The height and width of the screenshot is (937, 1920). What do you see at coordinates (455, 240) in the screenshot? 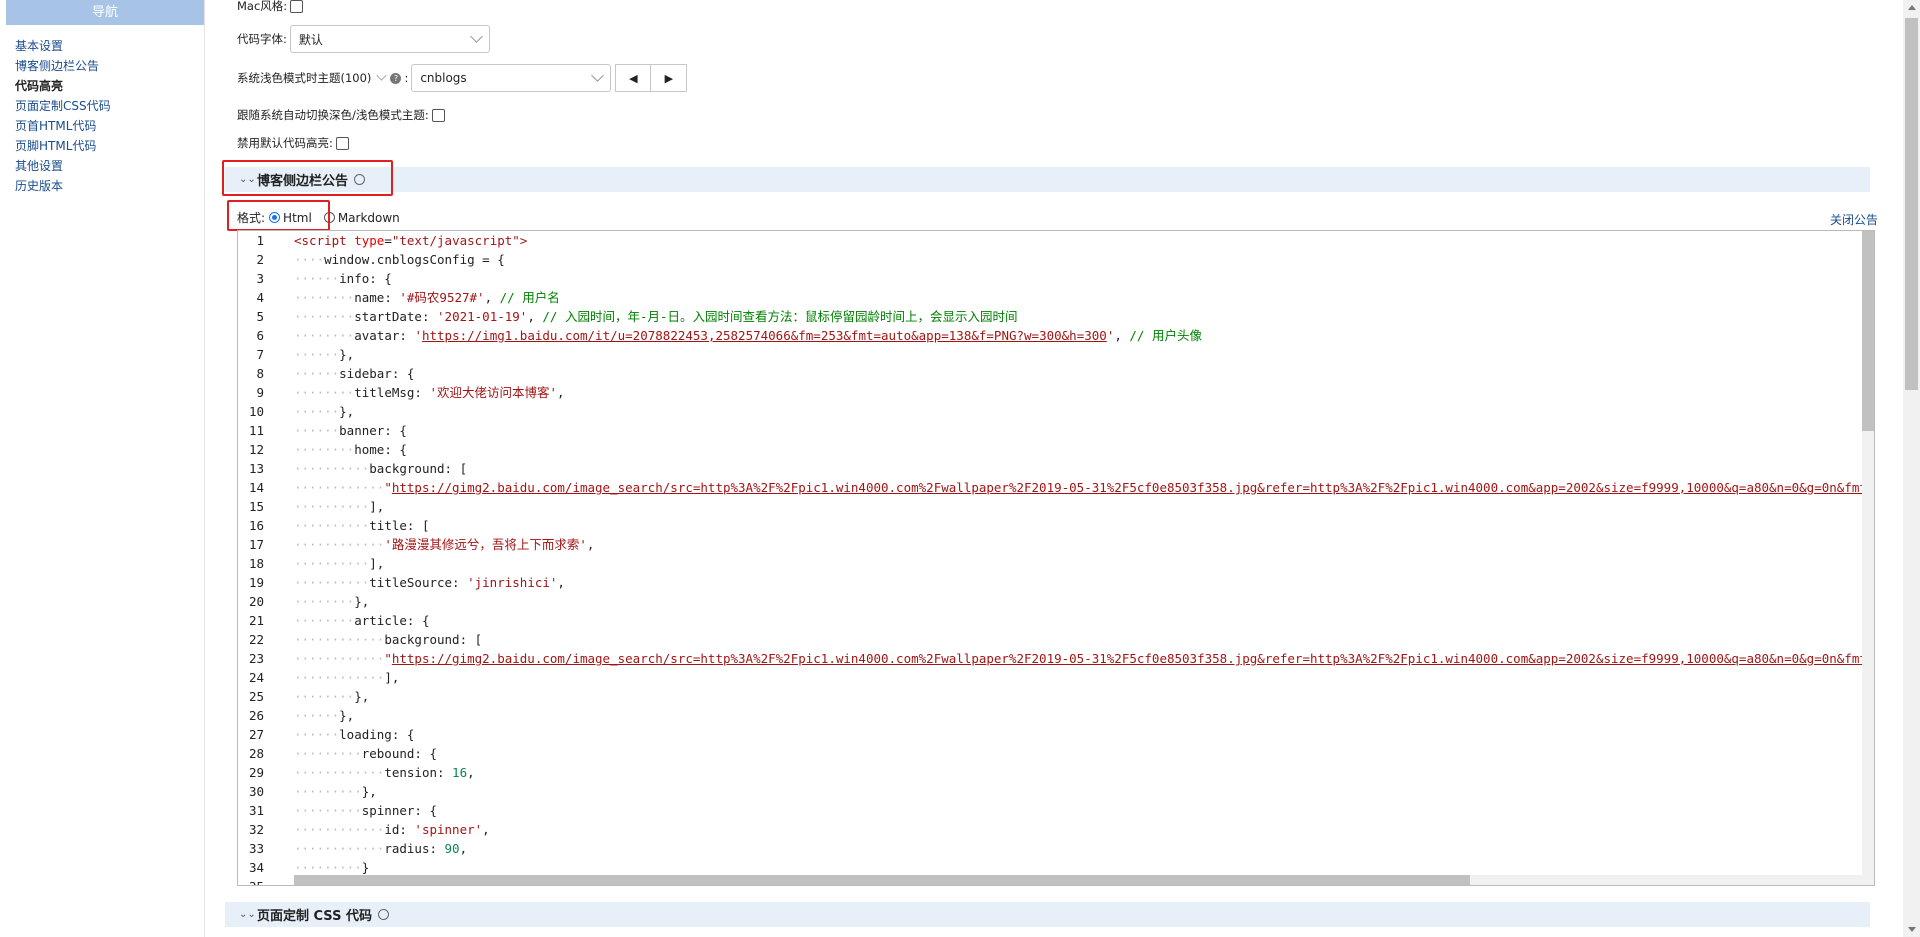
I see `code-token: "text/javascript"` at bounding box center [455, 240].